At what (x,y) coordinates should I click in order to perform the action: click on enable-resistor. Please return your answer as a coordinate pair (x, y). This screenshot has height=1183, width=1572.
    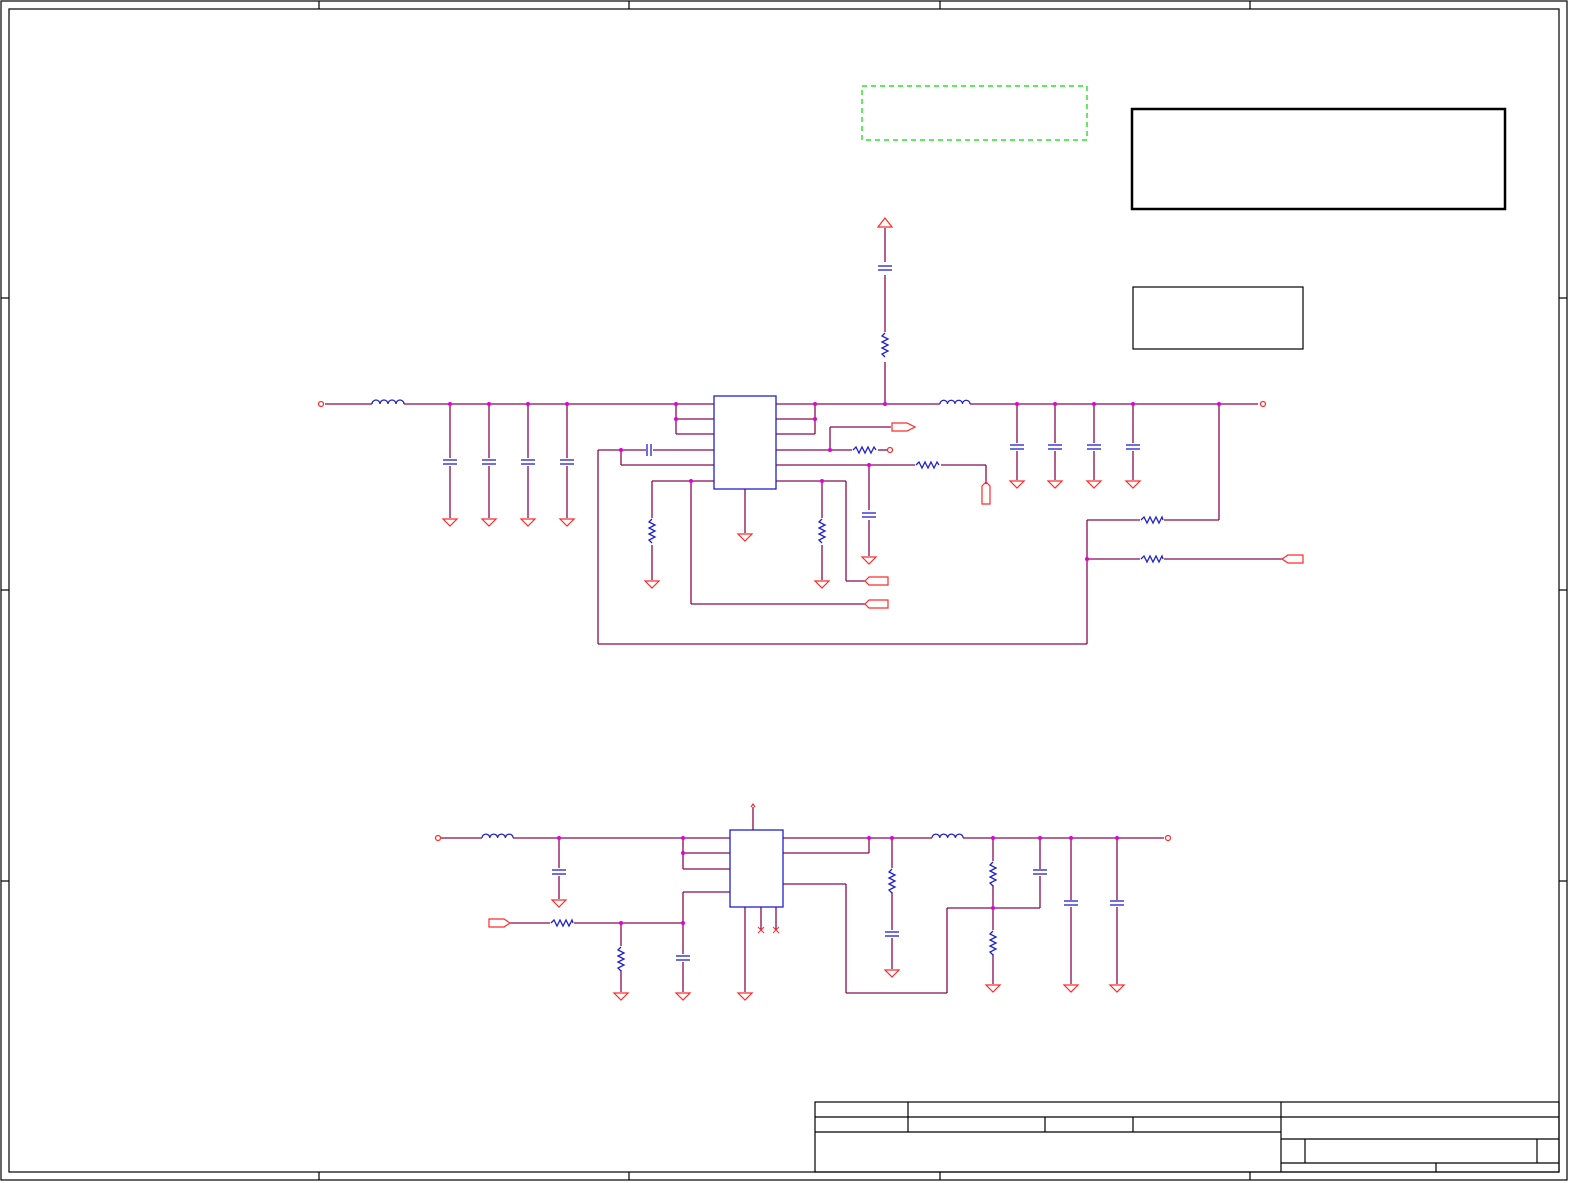
    Looking at the image, I should click on (864, 450).